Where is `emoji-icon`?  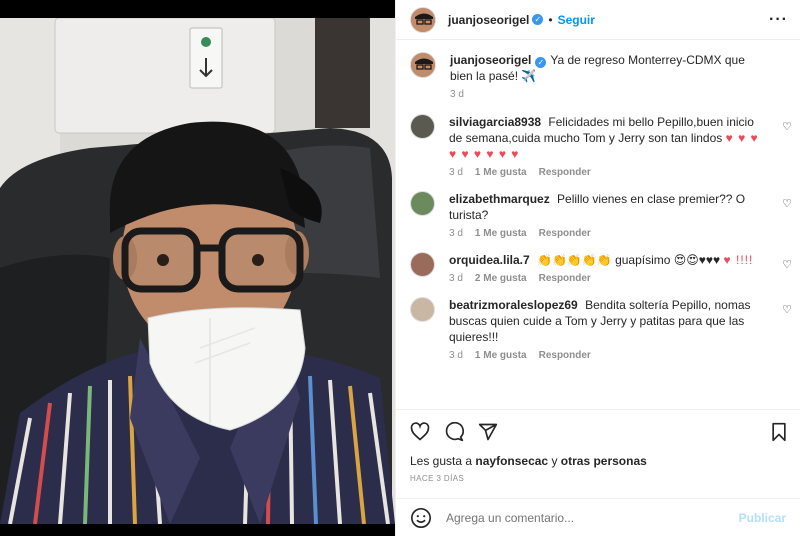 emoji-icon is located at coordinates (421, 518).